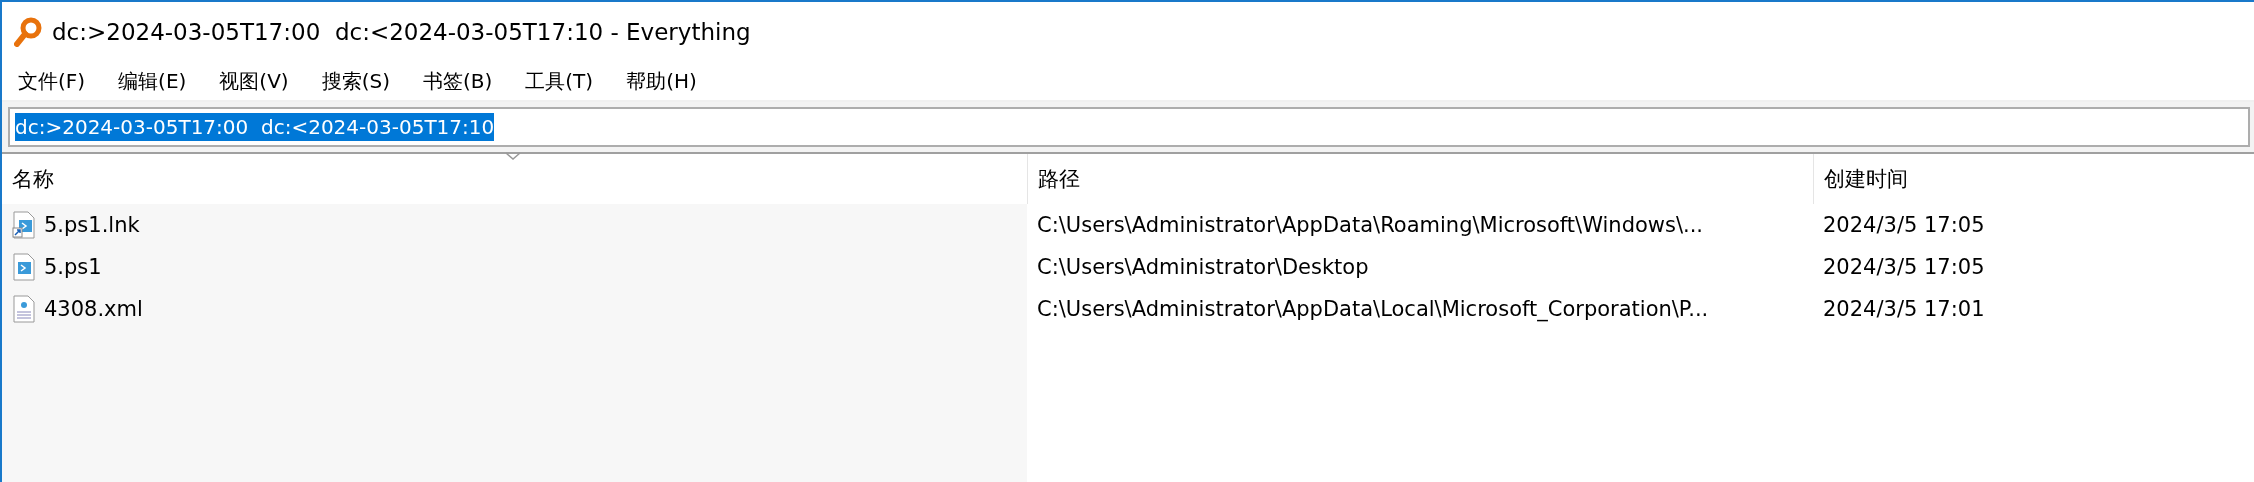 Image resolution: width=2254 pixels, height=482 pixels. I want to click on table-cell-text: 2024/3/5 17:01, so click(1904, 309).